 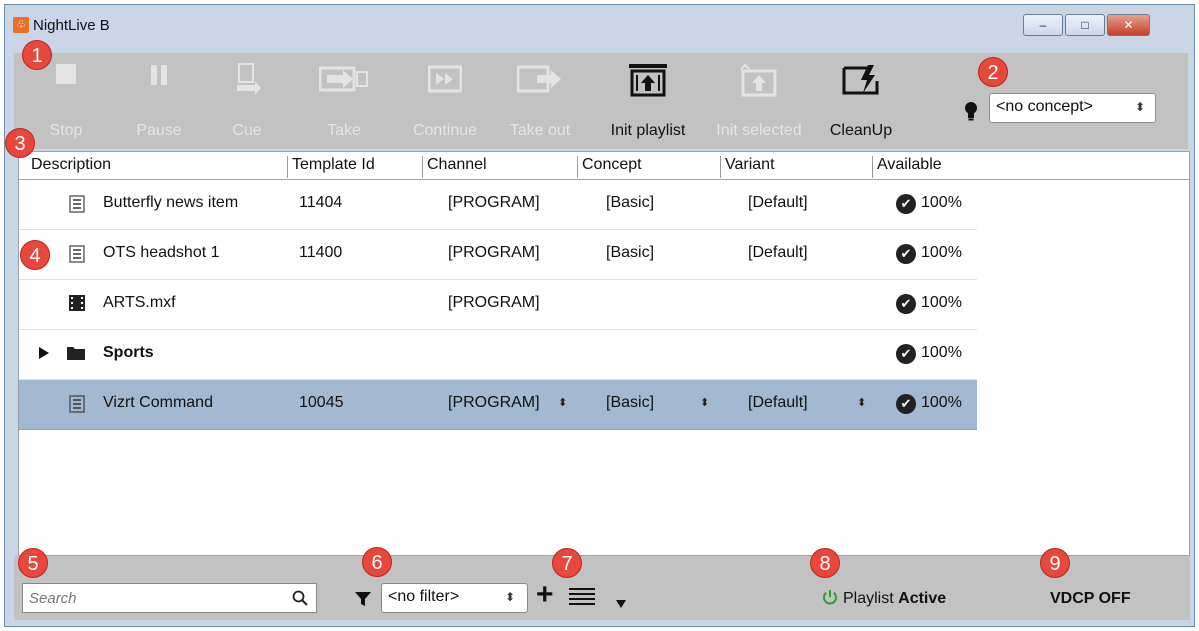 What do you see at coordinates (35, 255) in the screenshot?
I see `callout-badge: 4` at bounding box center [35, 255].